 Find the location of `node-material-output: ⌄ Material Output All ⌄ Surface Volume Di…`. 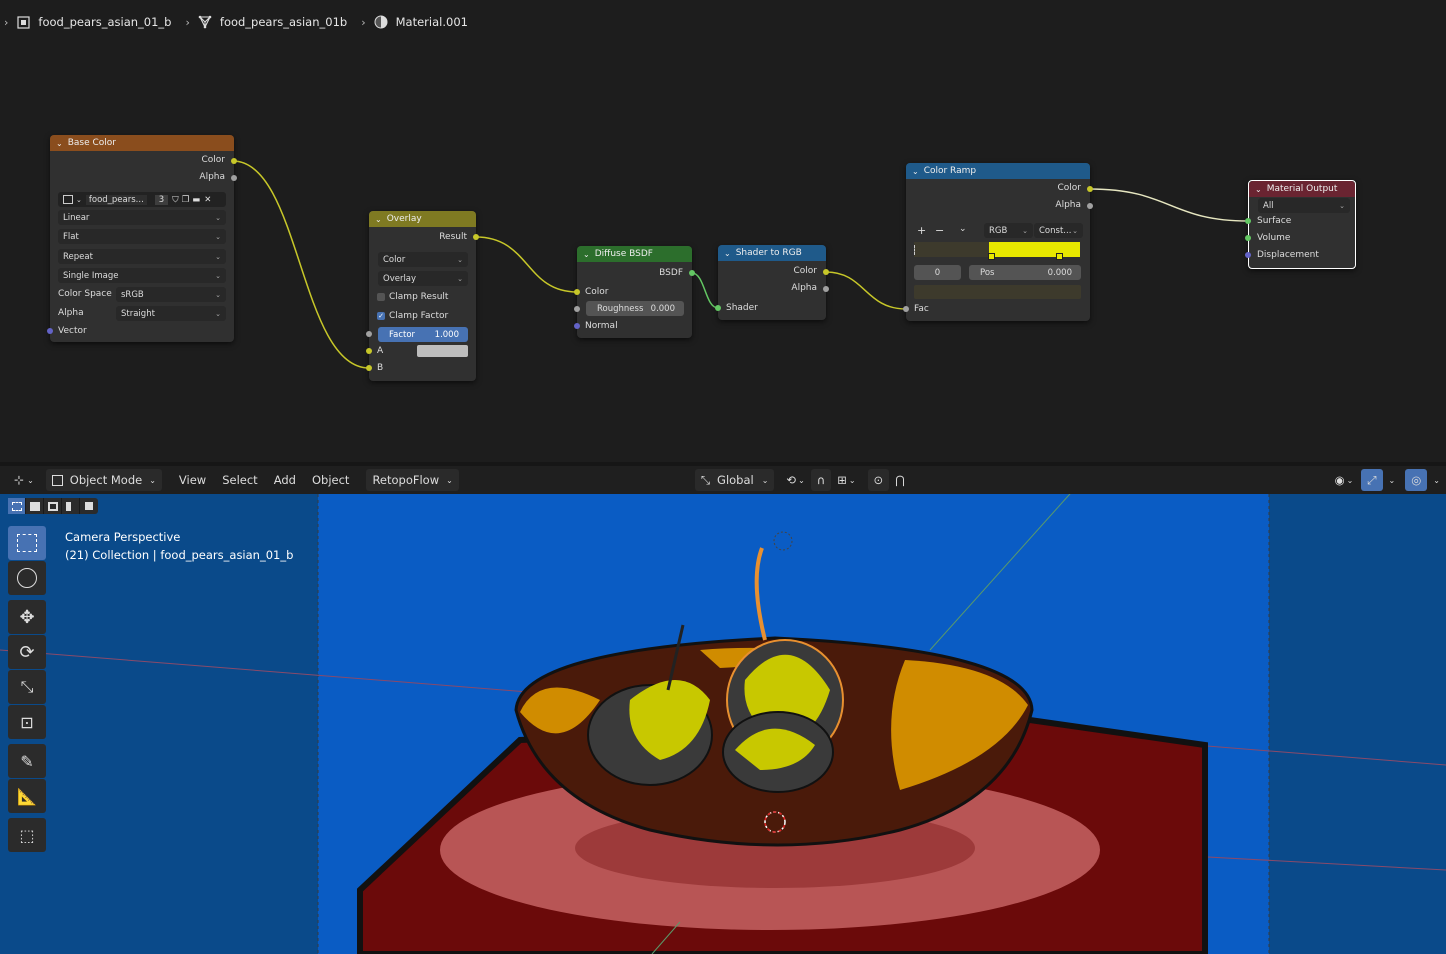

node-material-output: ⌄ Material Output All ⌄ Surface Volume Di… is located at coordinates (1300, 224).